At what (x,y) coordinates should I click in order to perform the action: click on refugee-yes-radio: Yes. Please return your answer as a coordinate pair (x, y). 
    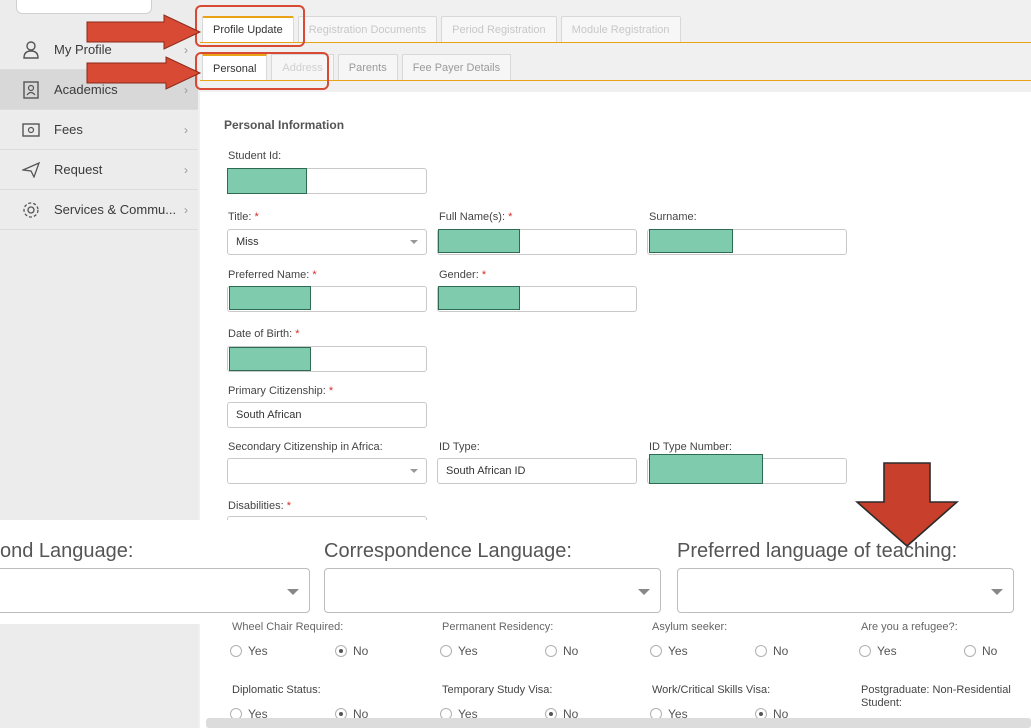
    Looking at the image, I should click on (878, 651).